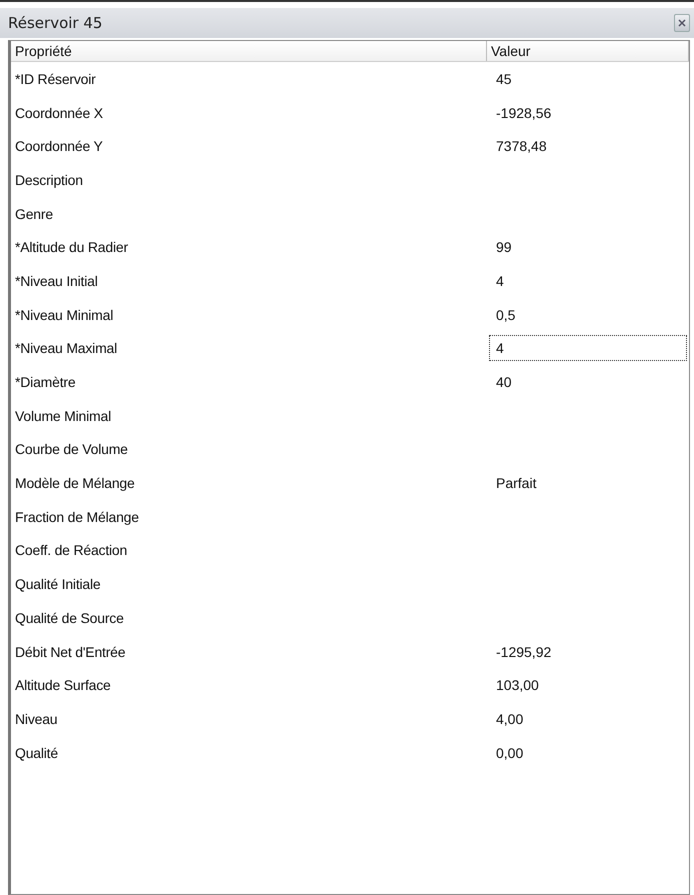 Image resolution: width=694 pixels, height=895 pixels. I want to click on property-name: Débit Net d'Entrée, so click(70, 652).